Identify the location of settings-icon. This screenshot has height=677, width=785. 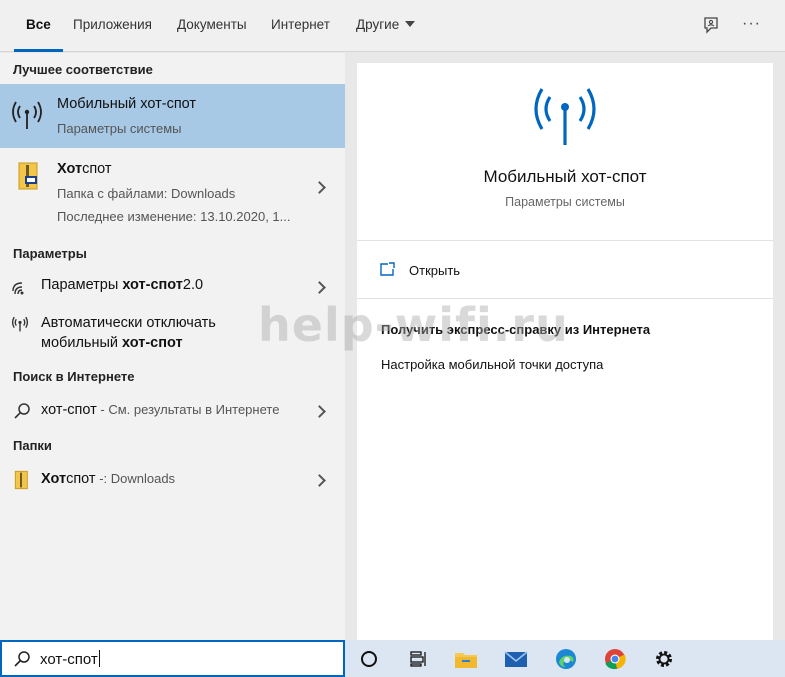
(664, 659).